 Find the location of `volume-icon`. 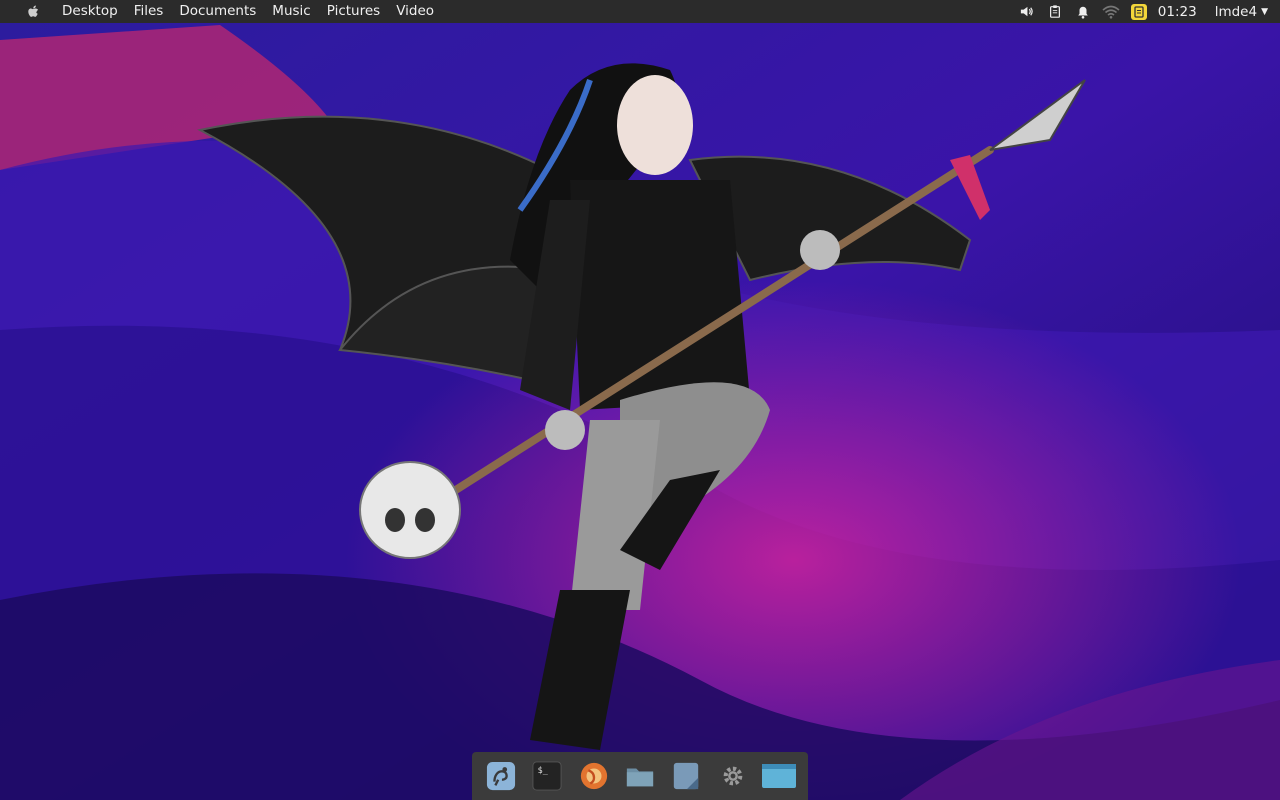

volume-icon is located at coordinates (1027, 12).